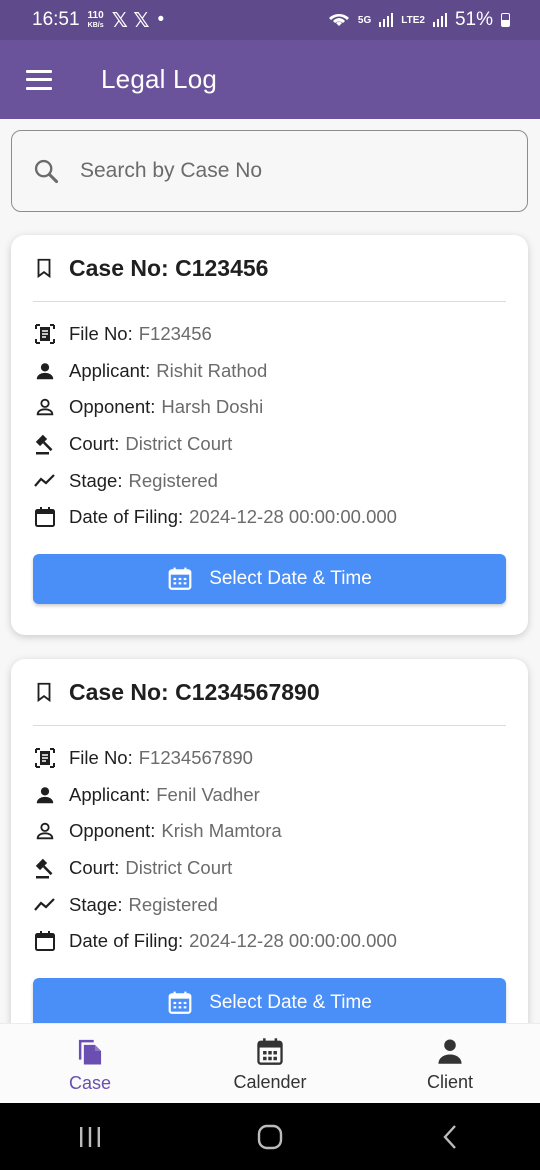 The image size is (540, 1170). I want to click on home-icon, so click(270, 1137).